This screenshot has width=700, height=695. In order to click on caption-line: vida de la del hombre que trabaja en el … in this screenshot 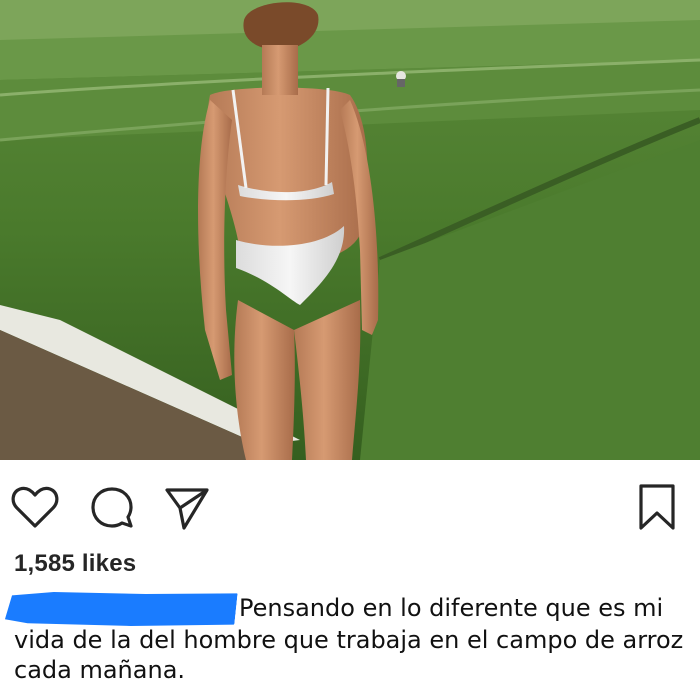, I will do `click(349, 640)`.